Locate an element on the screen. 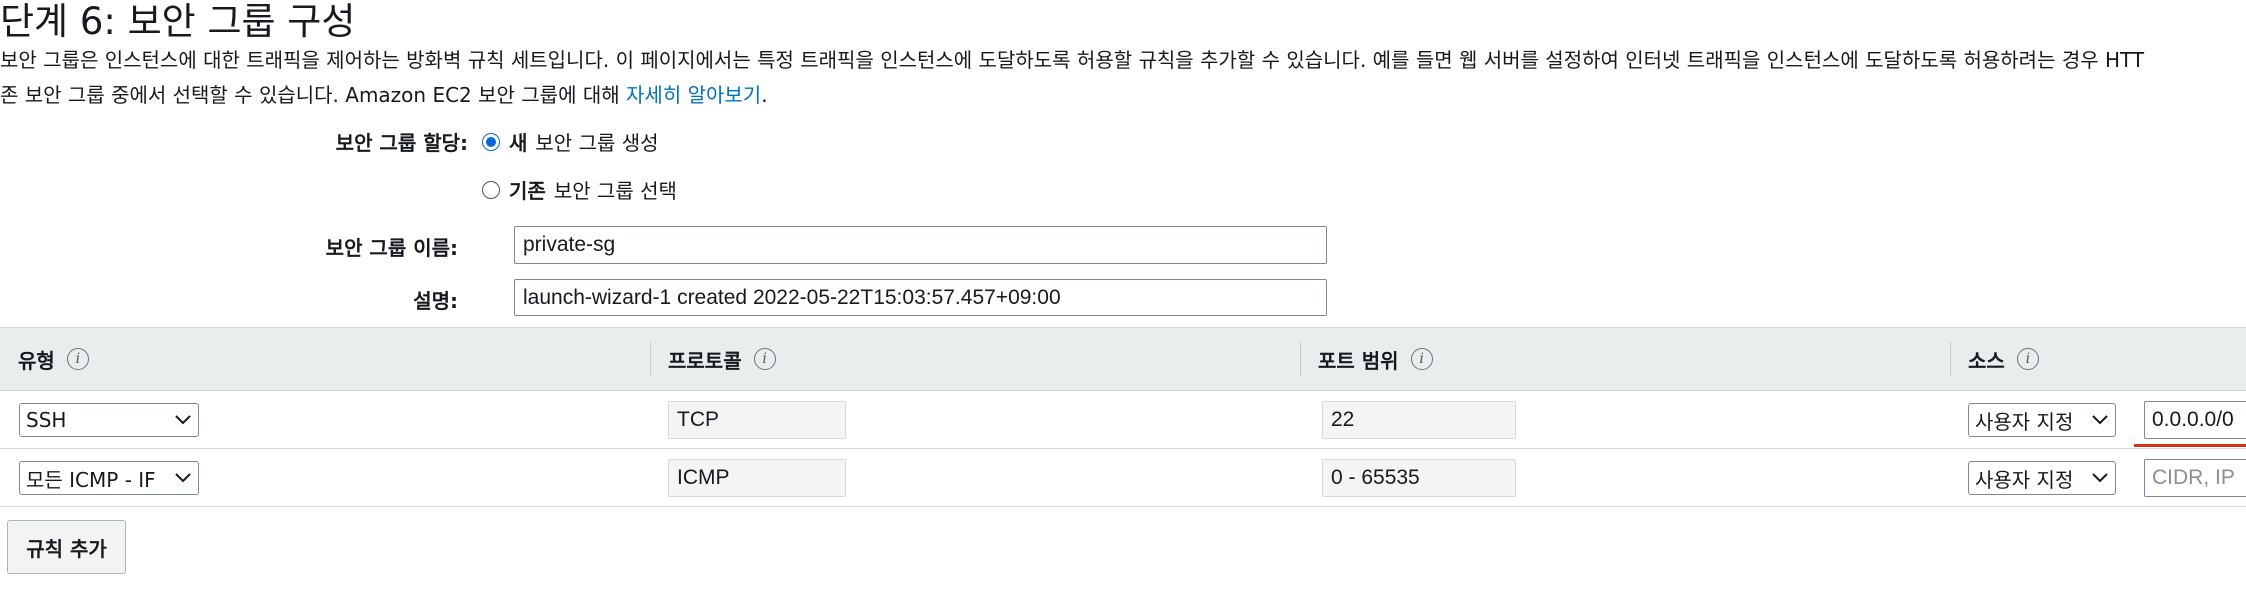  column-header-source-label: 소스 is located at coordinates (1986, 360).